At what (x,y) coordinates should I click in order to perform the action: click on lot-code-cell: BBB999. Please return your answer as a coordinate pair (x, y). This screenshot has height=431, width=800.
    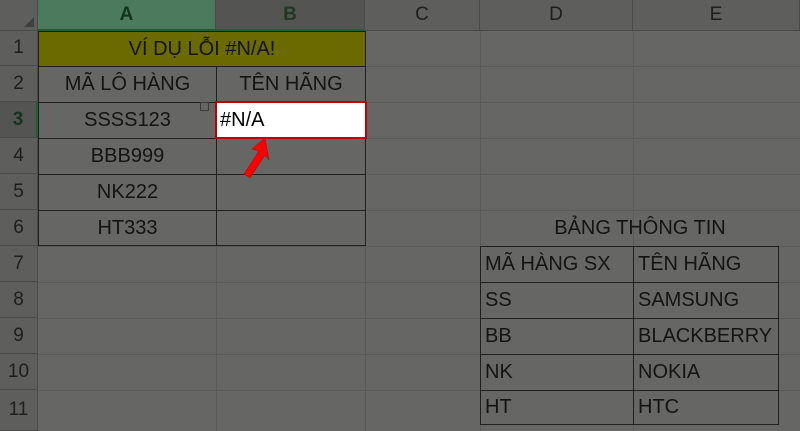
    Looking at the image, I should click on (127, 156).